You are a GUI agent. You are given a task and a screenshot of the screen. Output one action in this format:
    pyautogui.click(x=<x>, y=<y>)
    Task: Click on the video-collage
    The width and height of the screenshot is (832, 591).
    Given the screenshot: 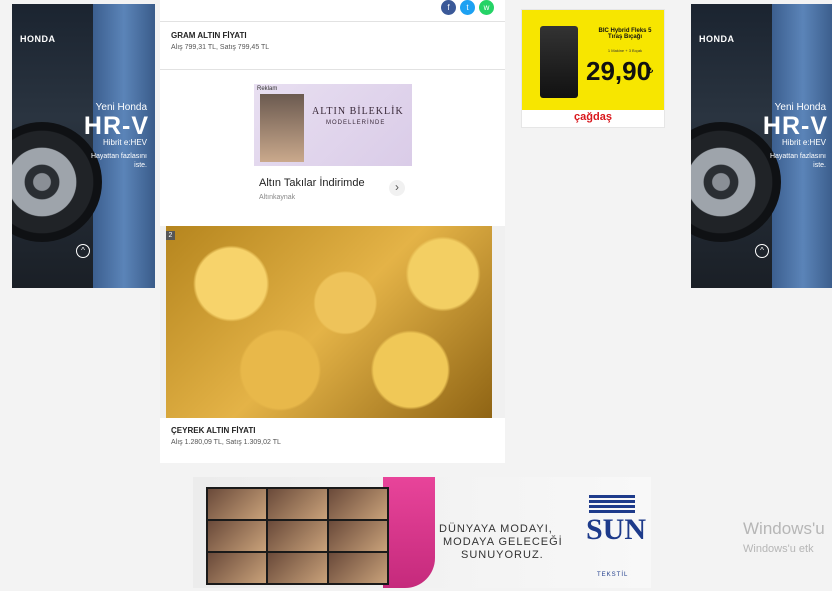 What is the action you would take?
    pyautogui.click(x=297, y=536)
    